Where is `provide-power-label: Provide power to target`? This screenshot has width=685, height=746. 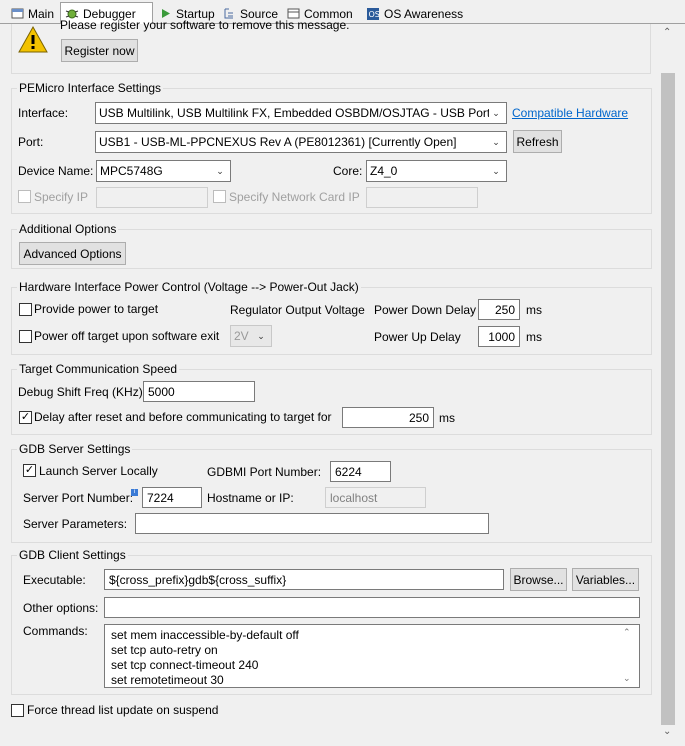
provide-power-label: Provide power to target is located at coordinates (96, 309).